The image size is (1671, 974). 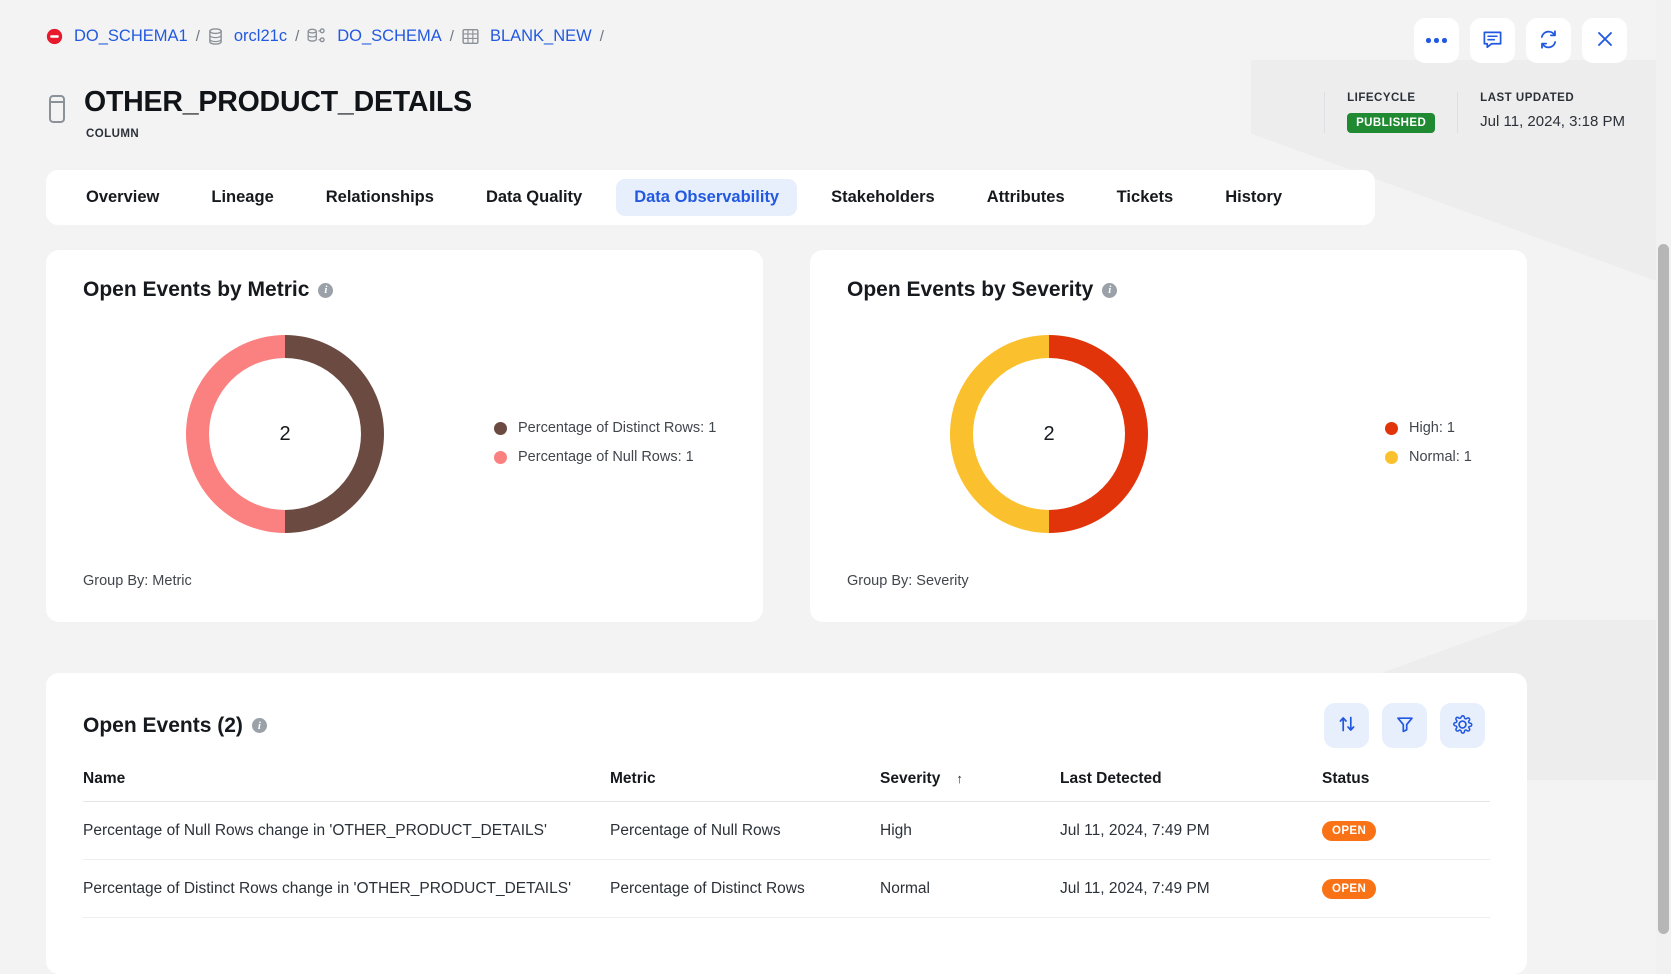 I want to click on severity-donut-chart: 2, so click(x=1049, y=434).